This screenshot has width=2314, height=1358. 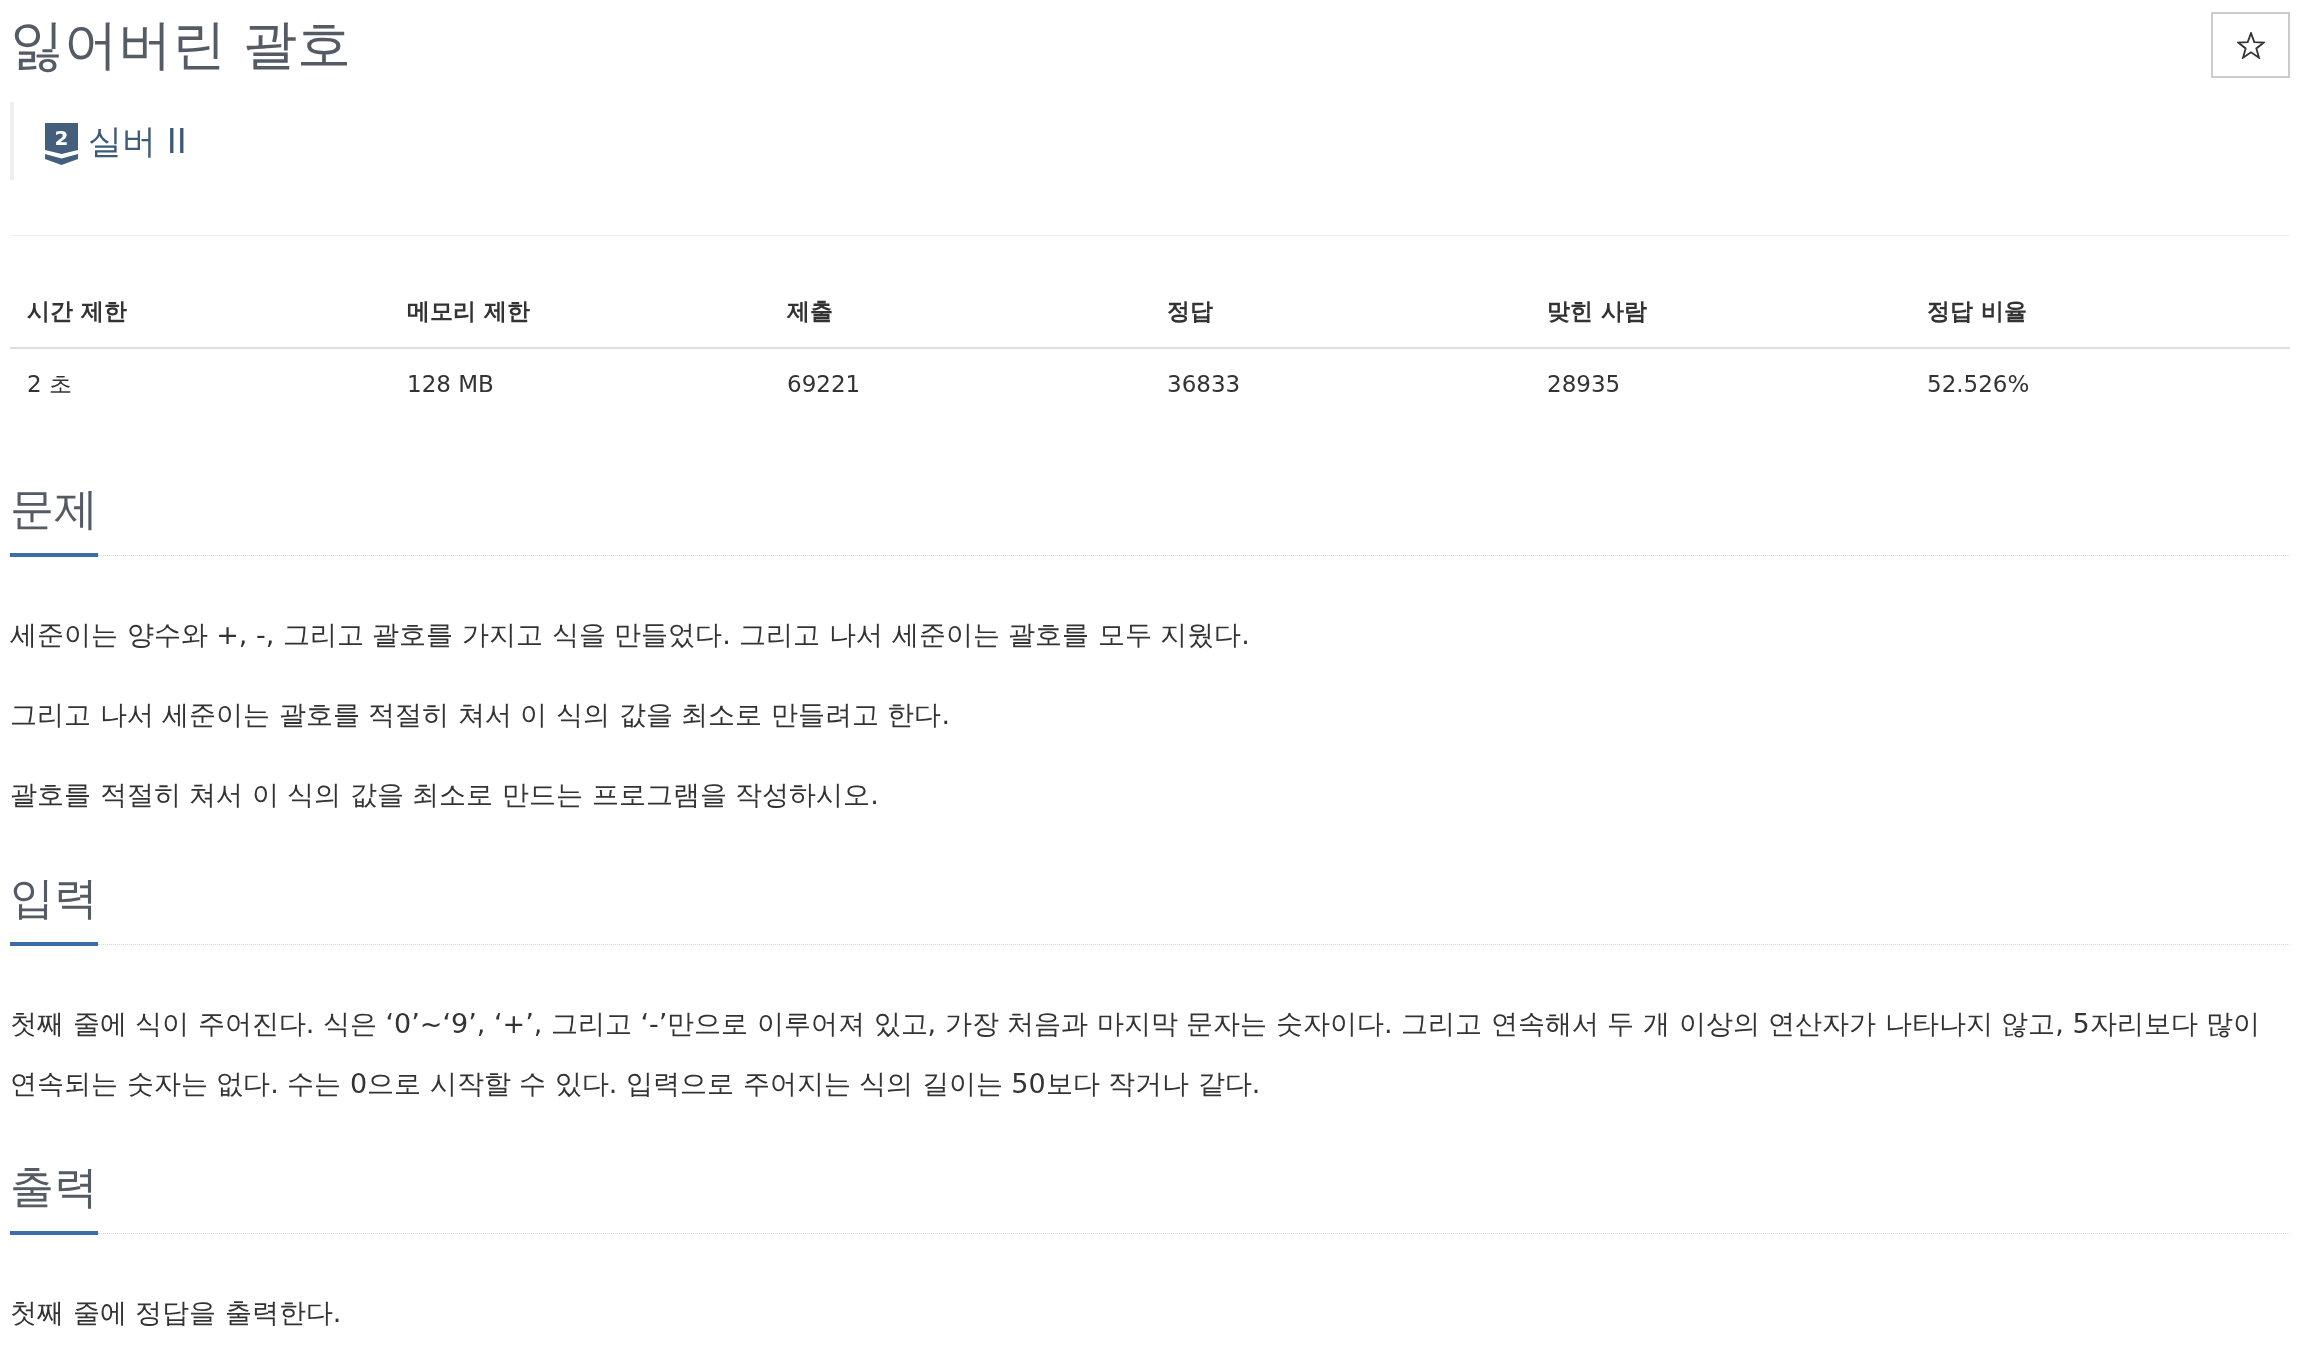 What do you see at coordinates (176, 1313) in the screenshot?
I see `paragraph: 첫째 줄에 정답을 출력한다.` at bounding box center [176, 1313].